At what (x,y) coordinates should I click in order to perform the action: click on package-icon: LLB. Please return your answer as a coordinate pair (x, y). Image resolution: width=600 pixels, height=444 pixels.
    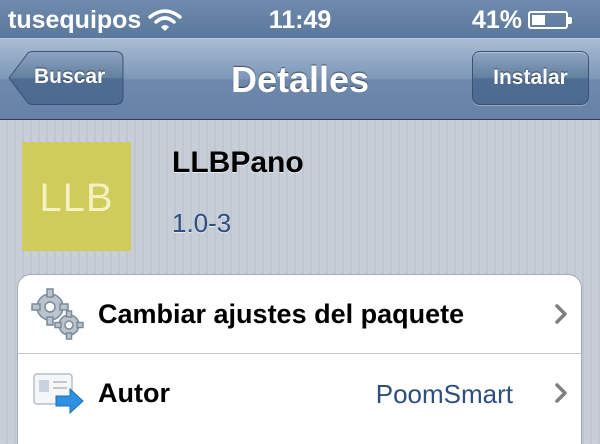
    Looking at the image, I should click on (76, 196).